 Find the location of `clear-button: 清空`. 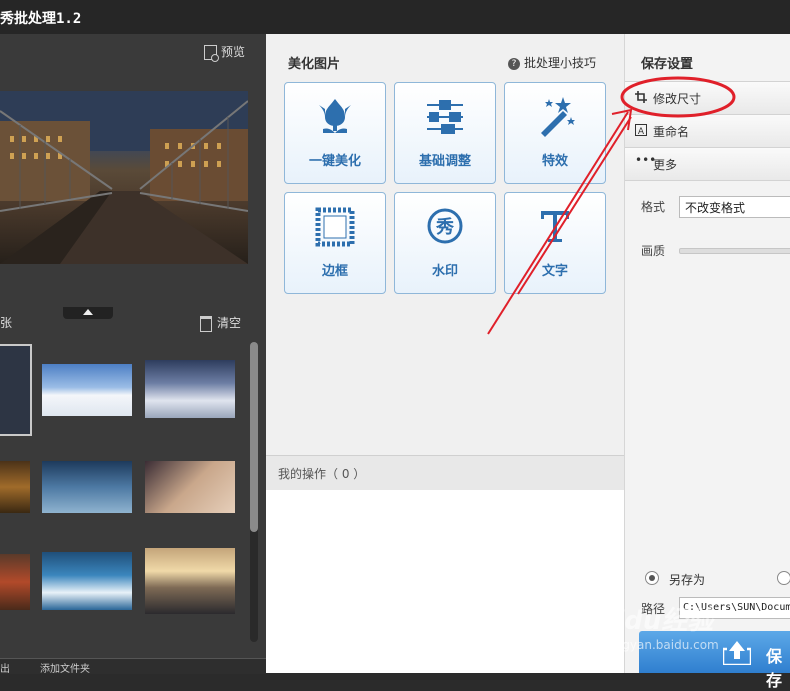

clear-button: 清空 is located at coordinates (220, 323).